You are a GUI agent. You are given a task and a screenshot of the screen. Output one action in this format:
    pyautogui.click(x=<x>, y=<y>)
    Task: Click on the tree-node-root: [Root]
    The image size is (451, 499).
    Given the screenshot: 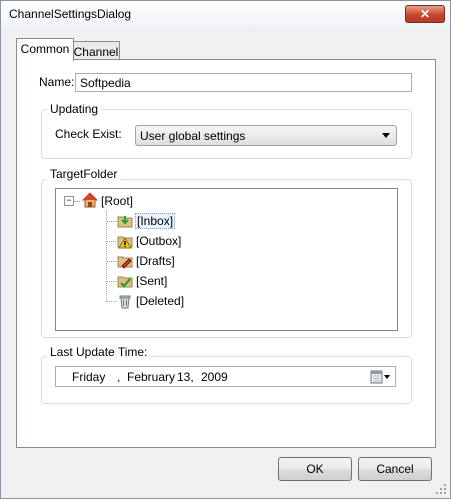 What is the action you would take?
    pyautogui.click(x=117, y=201)
    